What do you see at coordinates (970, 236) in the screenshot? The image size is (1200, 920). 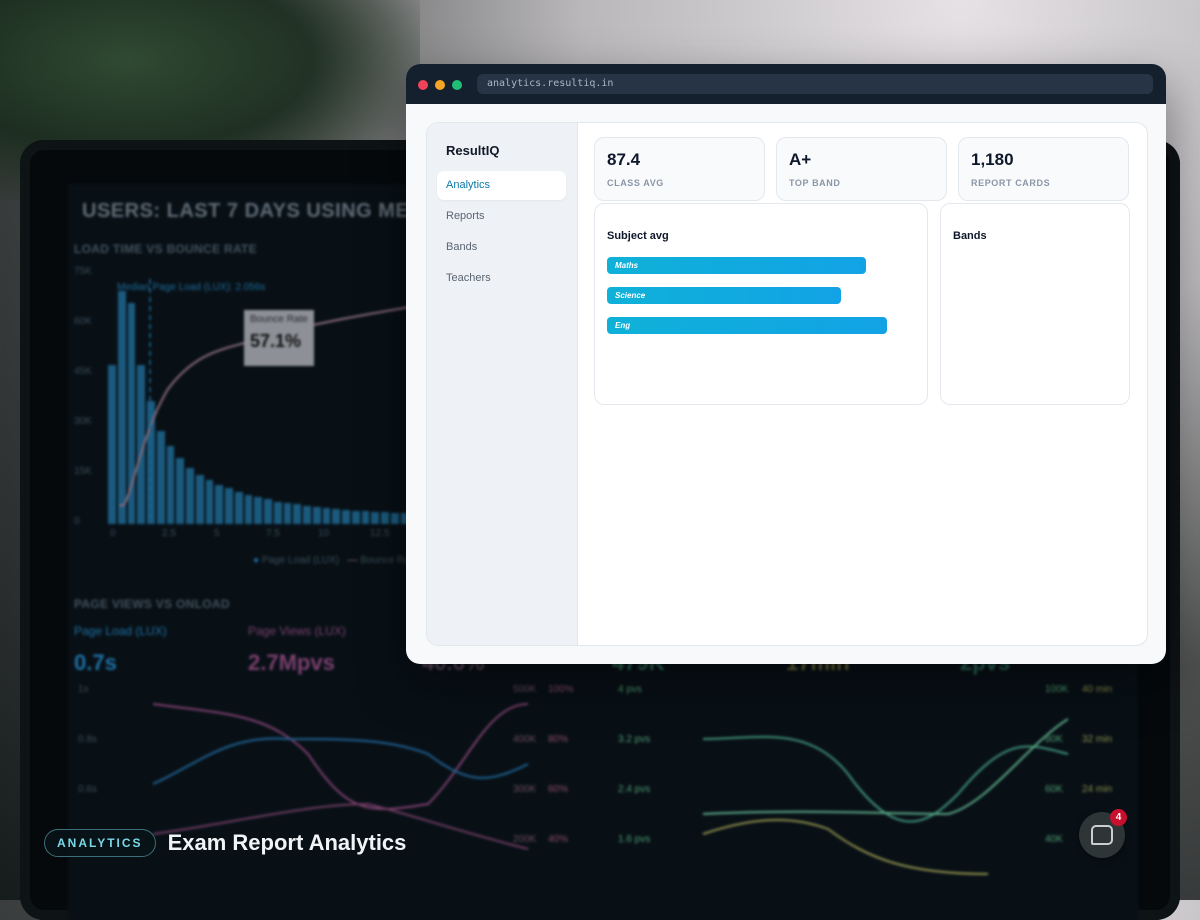 I see `panel-title: Bands` at bounding box center [970, 236].